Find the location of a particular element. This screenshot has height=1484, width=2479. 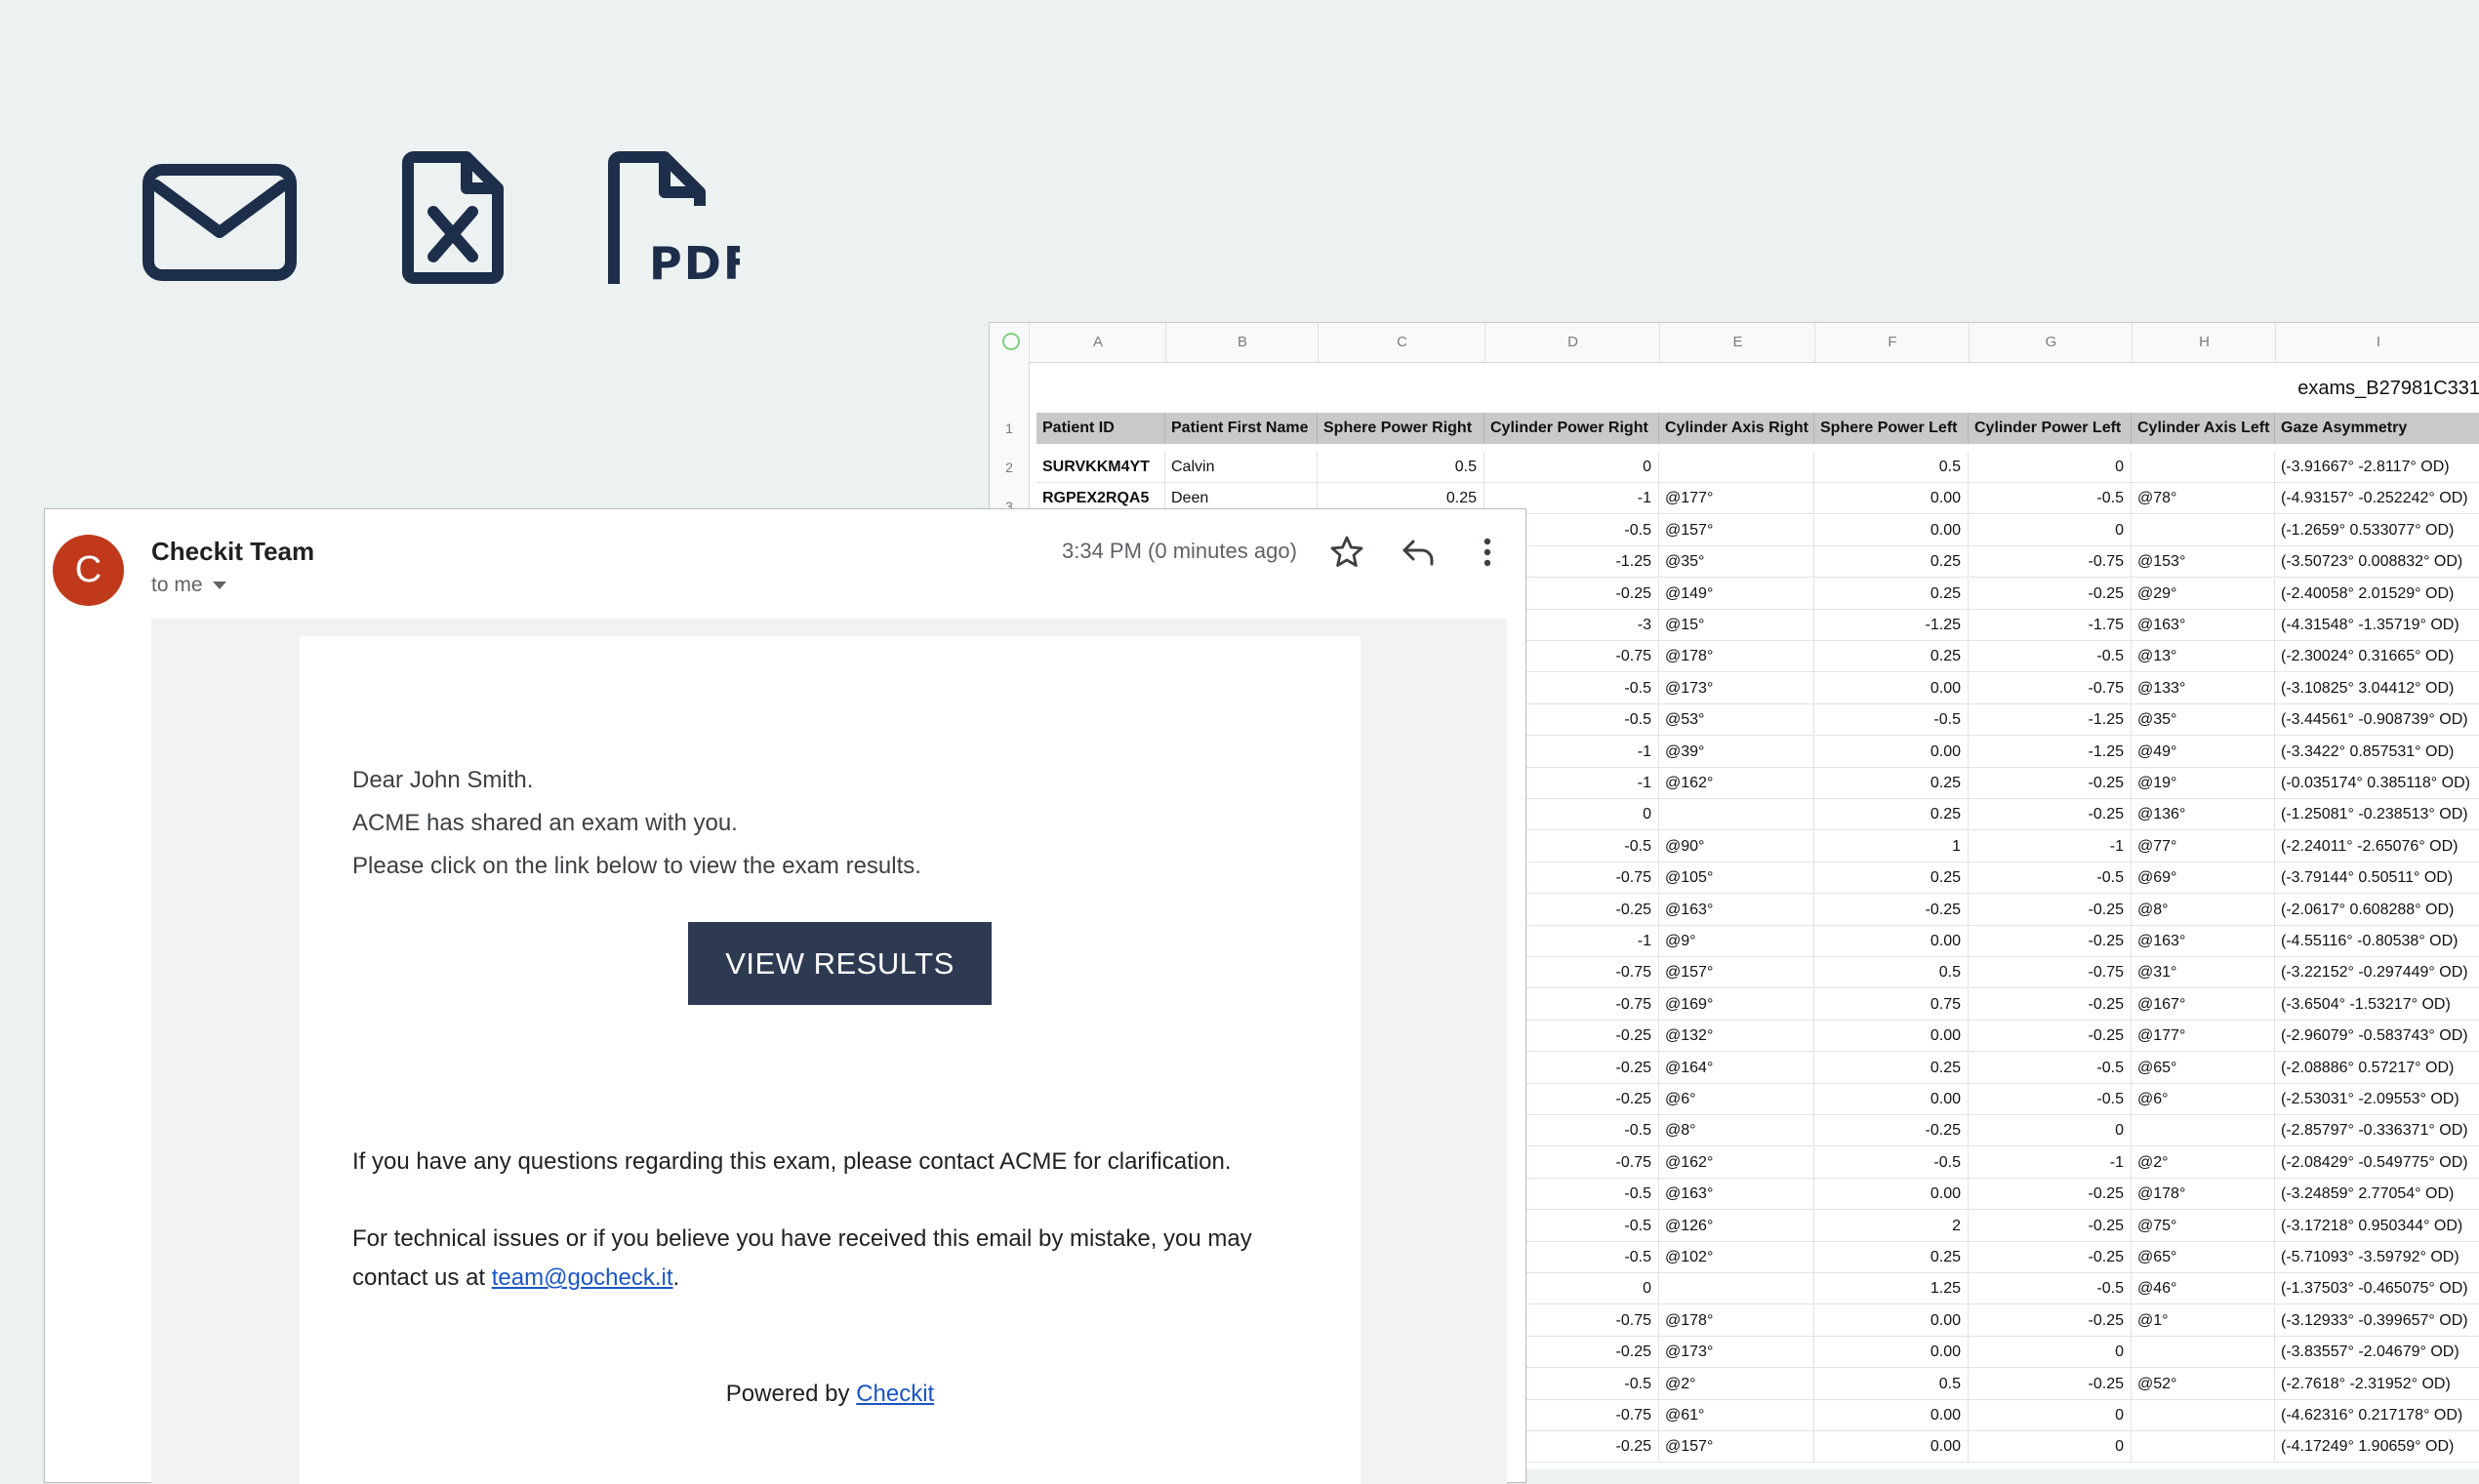

table-cell: -1.75 is located at coordinates (2050, 625).